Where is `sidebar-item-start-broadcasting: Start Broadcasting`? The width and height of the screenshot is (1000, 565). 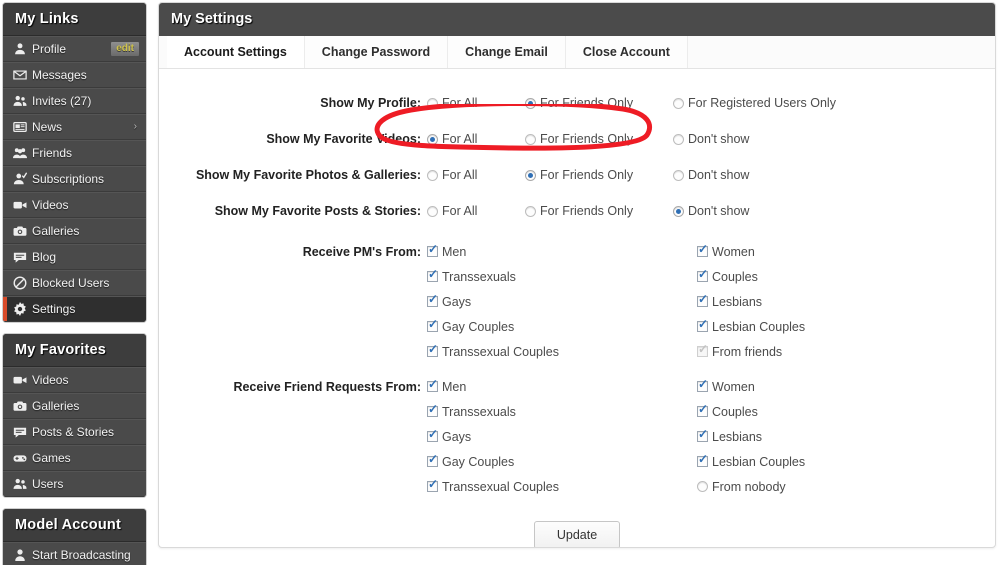 sidebar-item-start-broadcasting: Start Broadcasting is located at coordinates (74, 553).